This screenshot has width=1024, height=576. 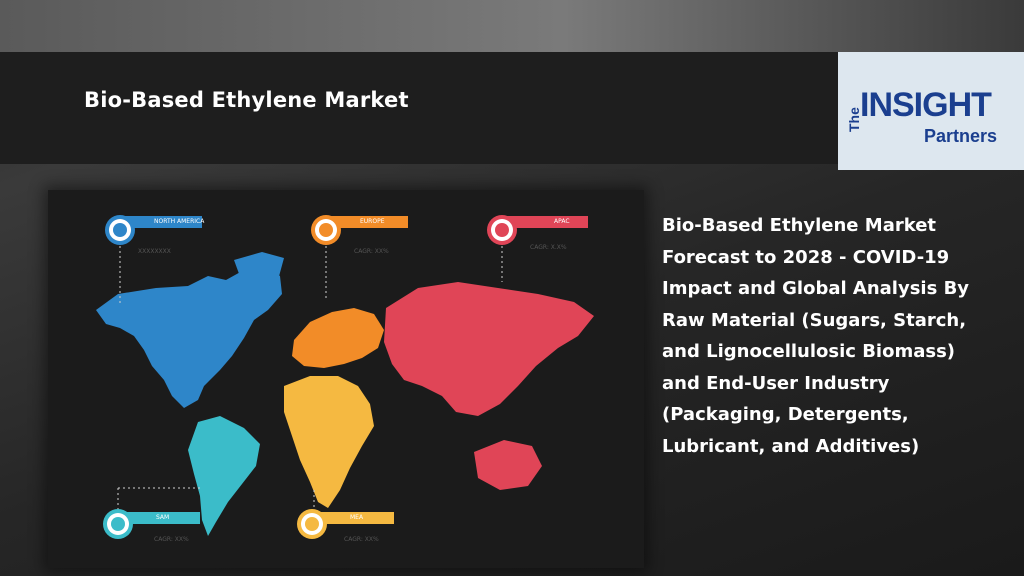 I want to click on africa-shape, so click(x=329, y=442).